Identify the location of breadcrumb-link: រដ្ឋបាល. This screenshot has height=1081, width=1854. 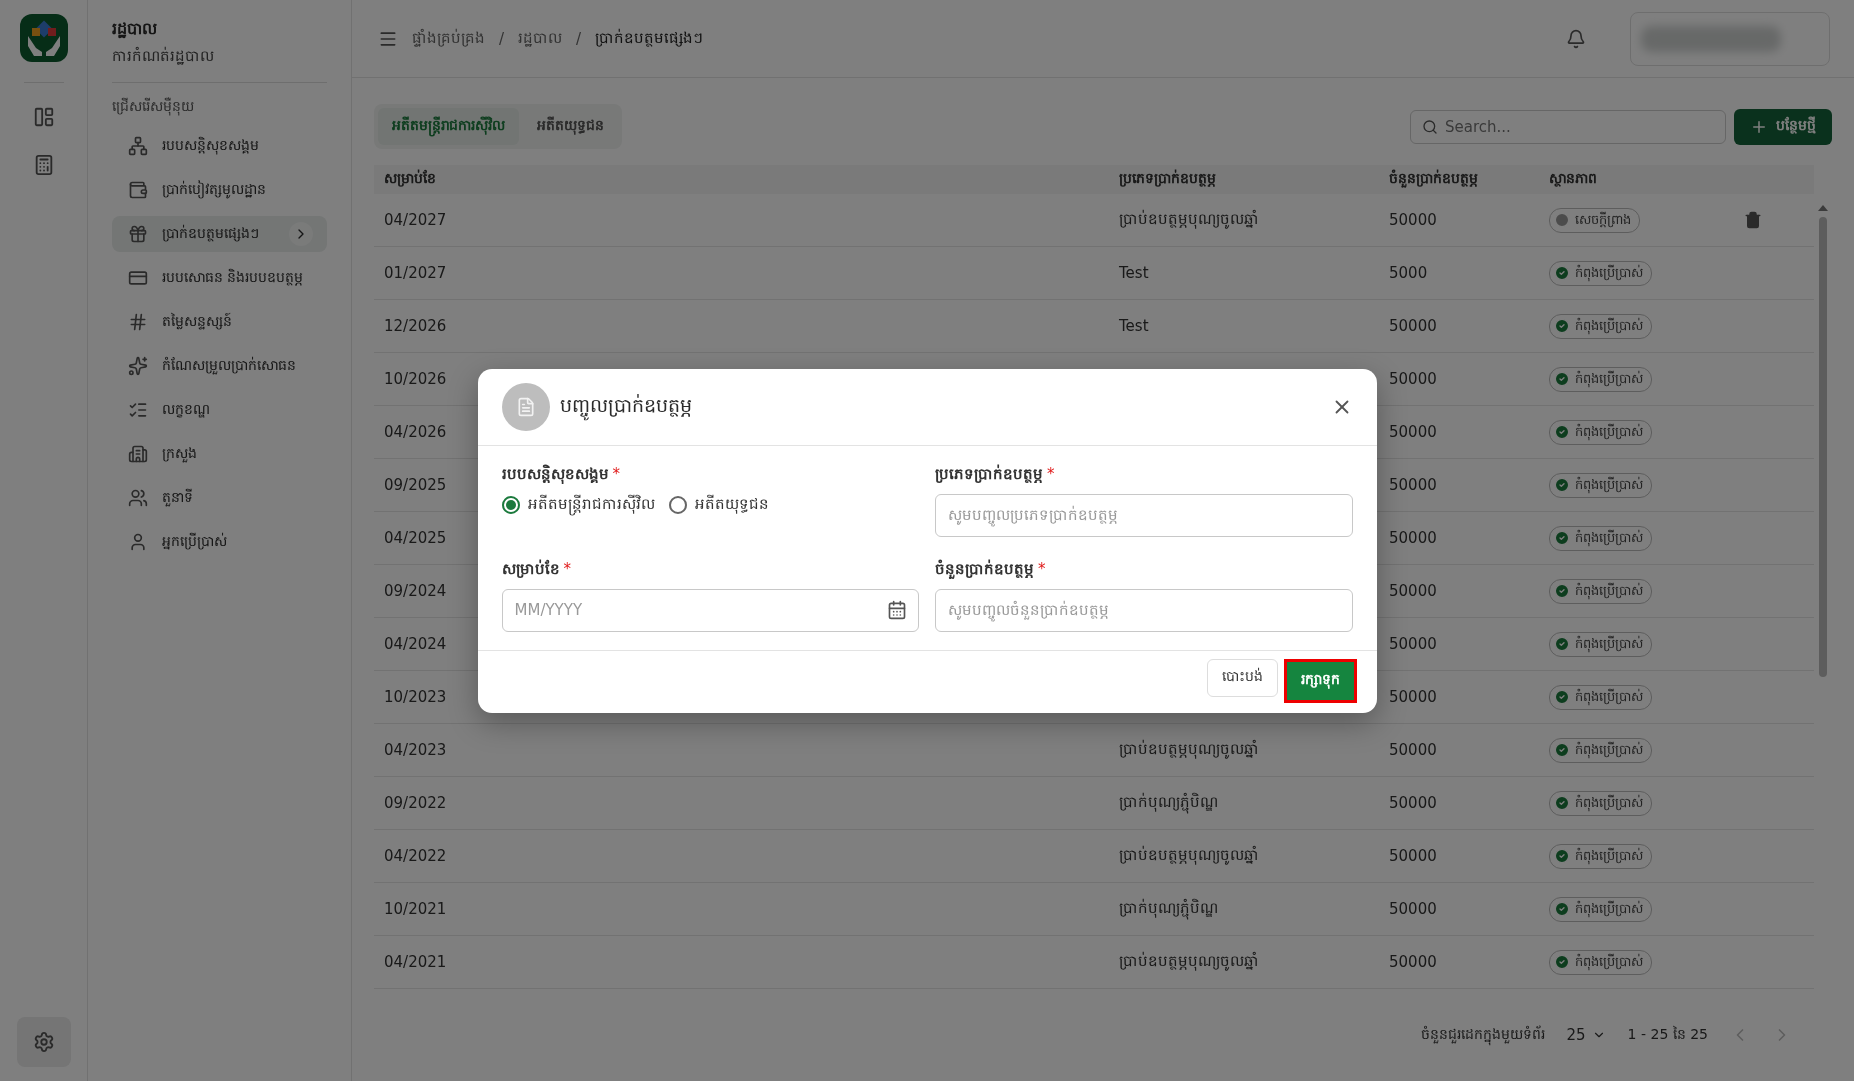
(540, 38).